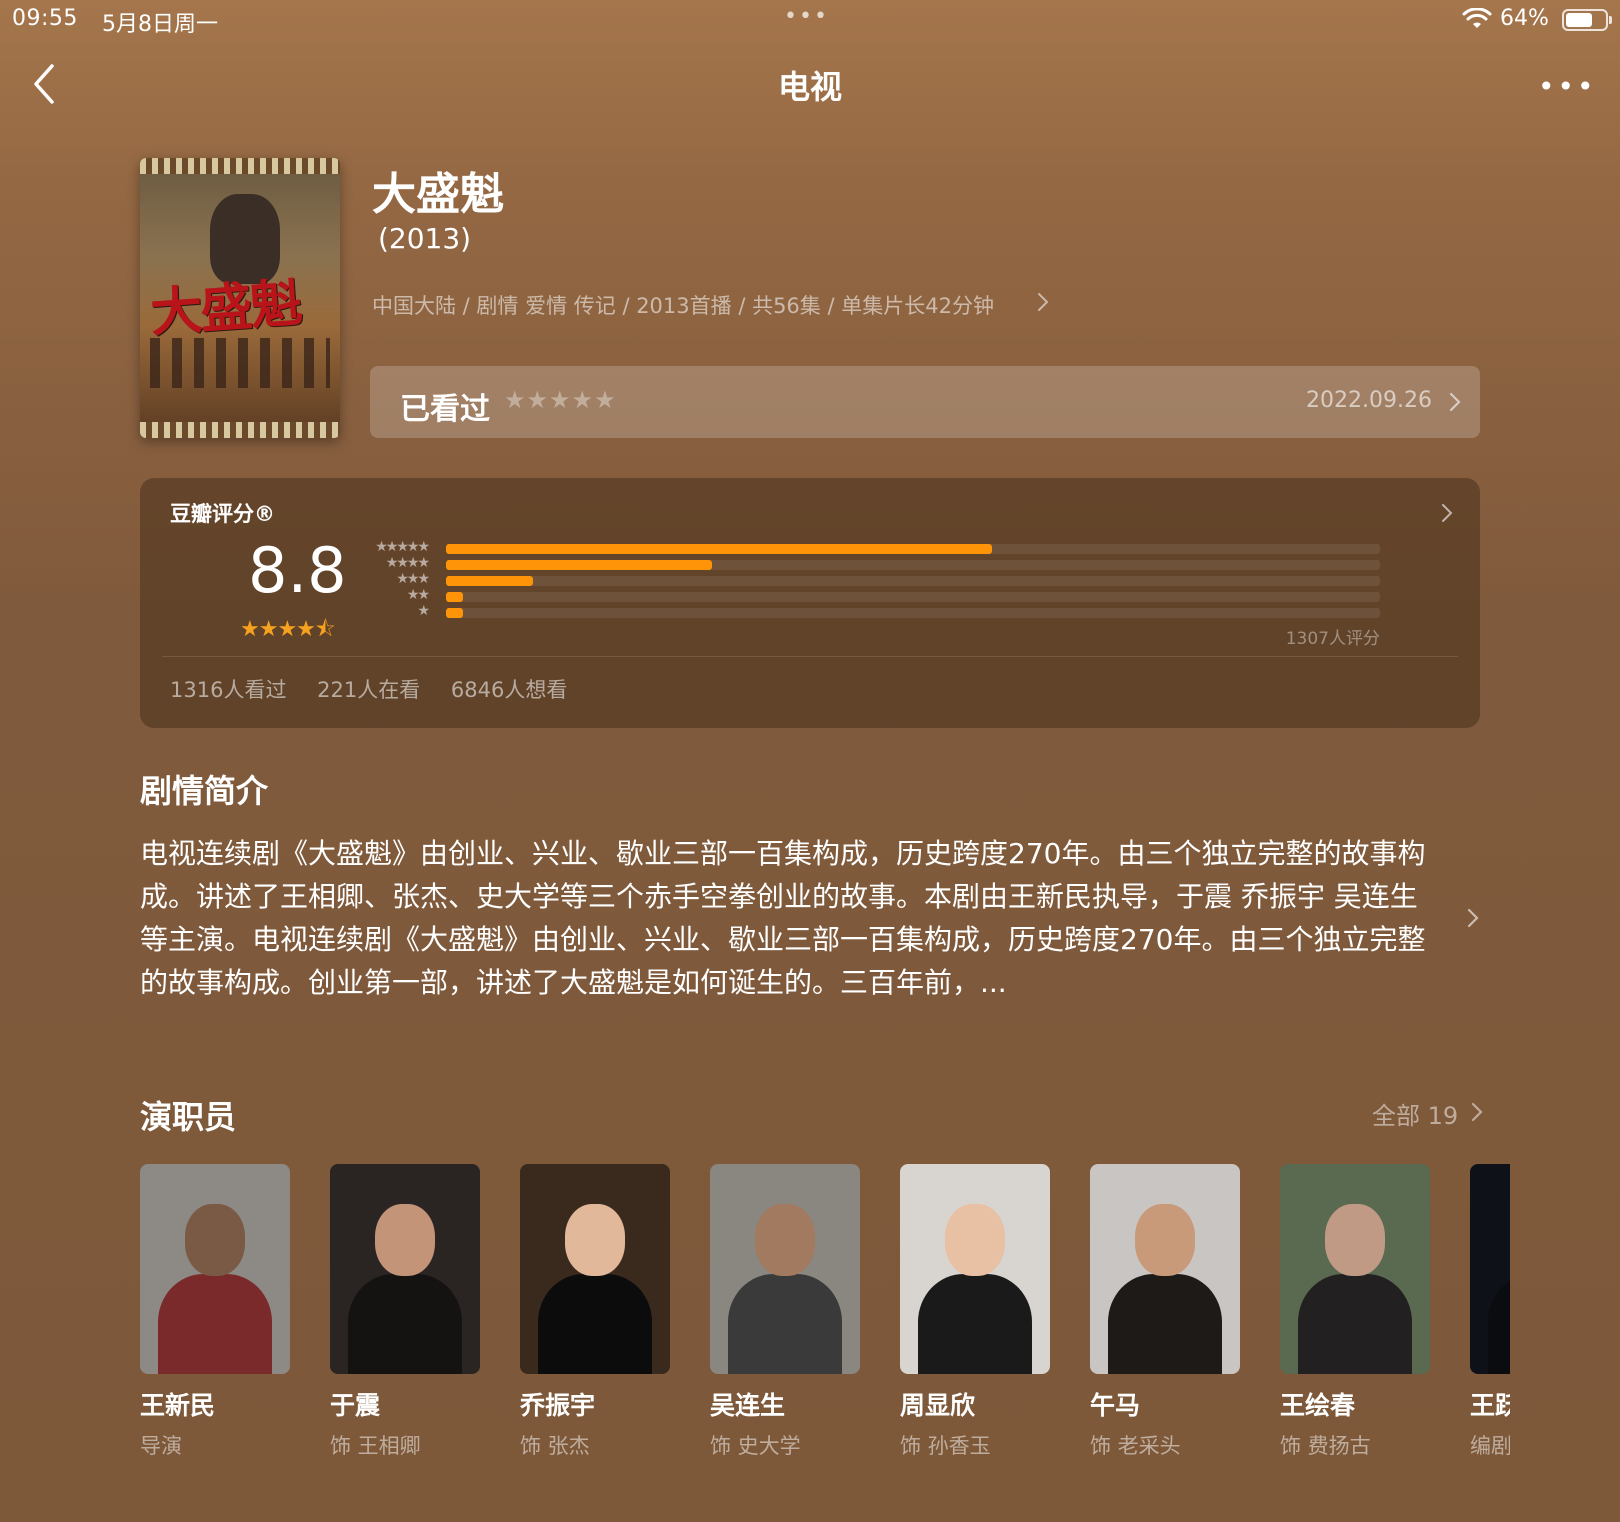 The image size is (1620, 1522). What do you see at coordinates (425, 238) in the screenshot?
I see `show-year: (2013)` at bounding box center [425, 238].